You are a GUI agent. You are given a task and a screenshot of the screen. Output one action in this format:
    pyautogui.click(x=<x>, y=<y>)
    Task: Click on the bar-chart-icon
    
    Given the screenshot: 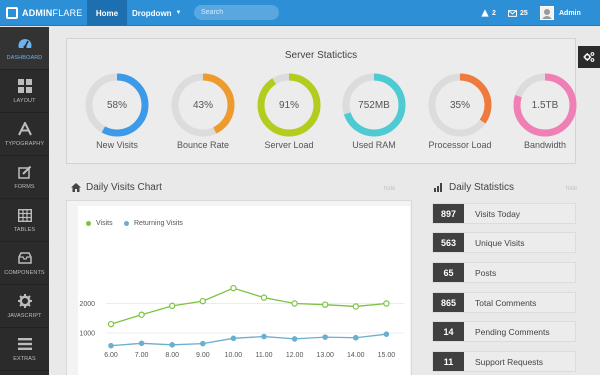 What is the action you would take?
    pyautogui.click(x=439, y=187)
    